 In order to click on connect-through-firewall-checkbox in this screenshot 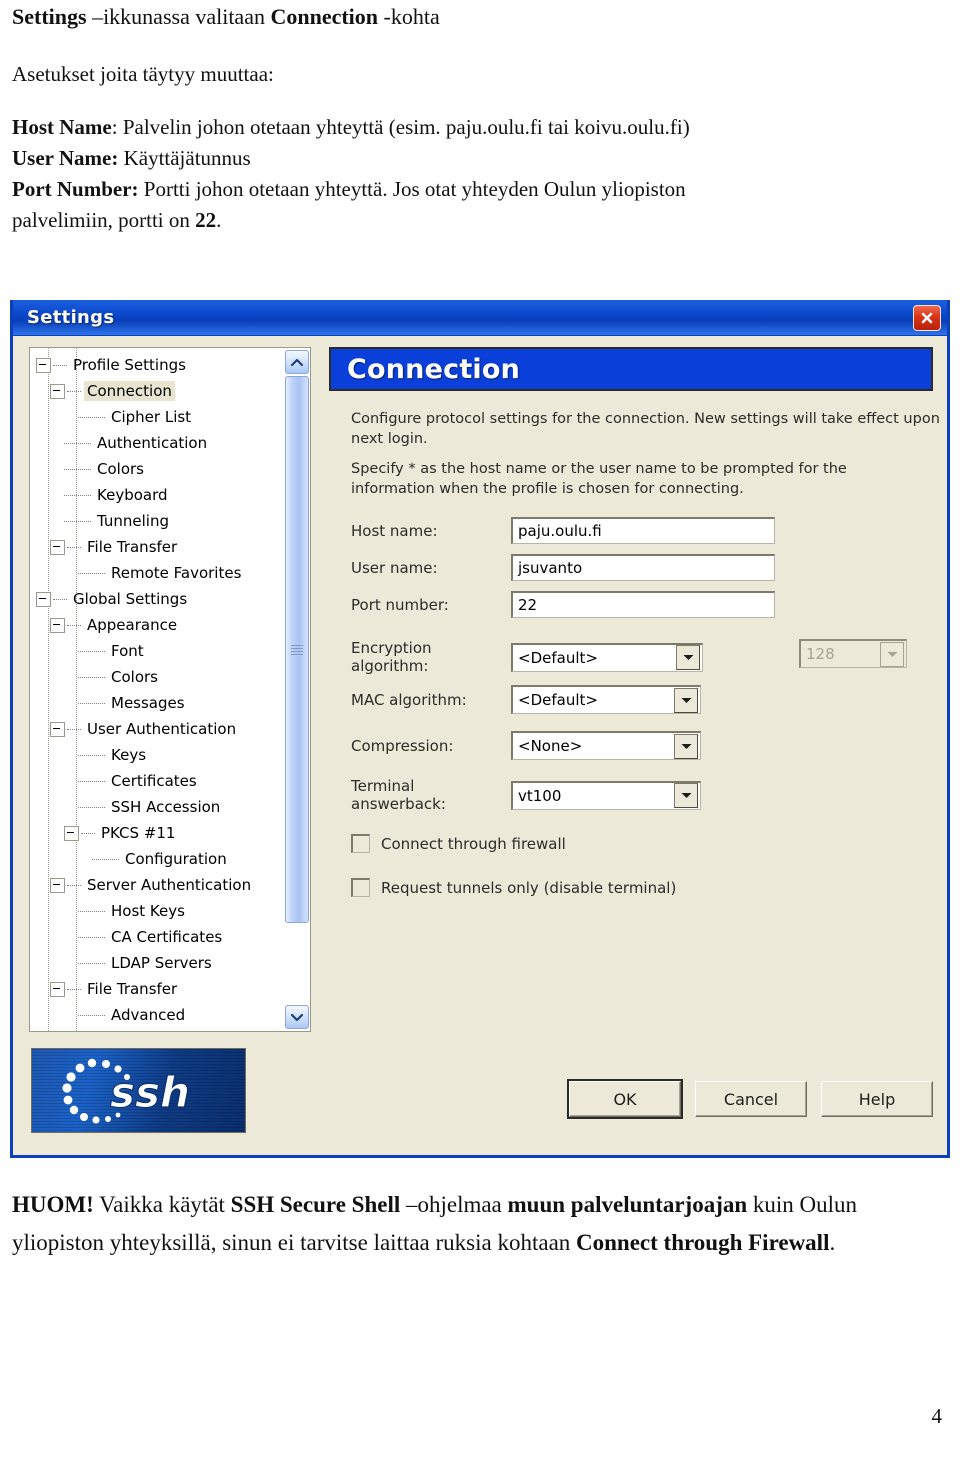, I will do `click(360, 843)`.